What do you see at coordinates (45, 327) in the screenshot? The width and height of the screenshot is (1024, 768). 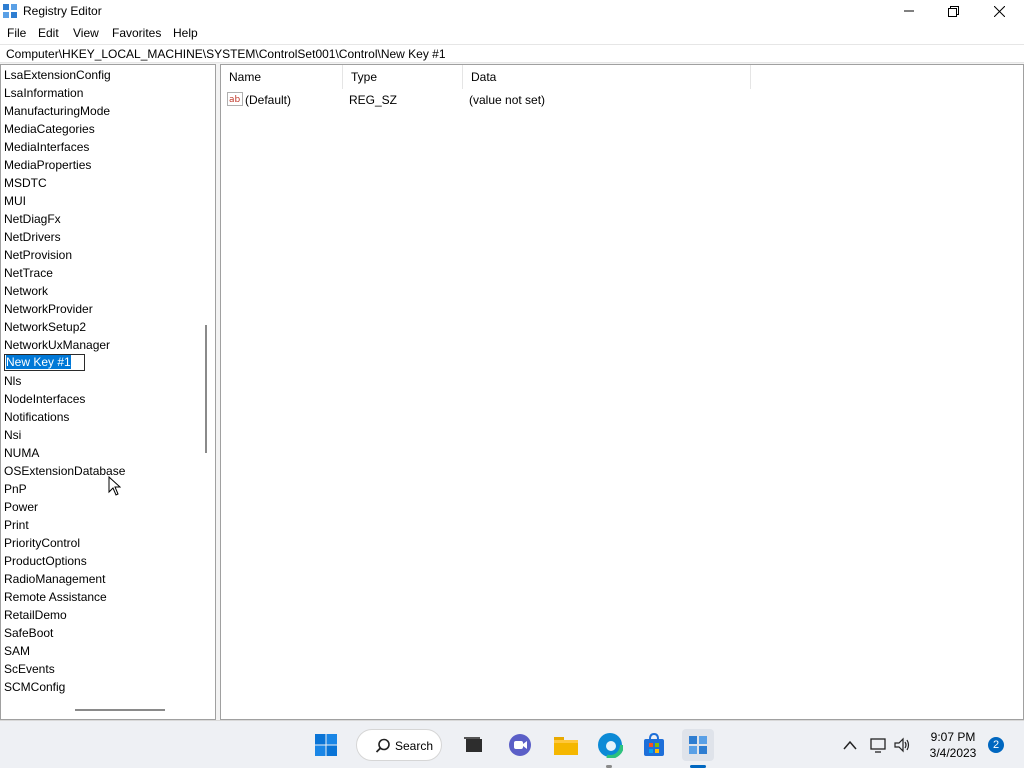 I see `tree-item-networksetup2: NetworkSetup2` at bounding box center [45, 327].